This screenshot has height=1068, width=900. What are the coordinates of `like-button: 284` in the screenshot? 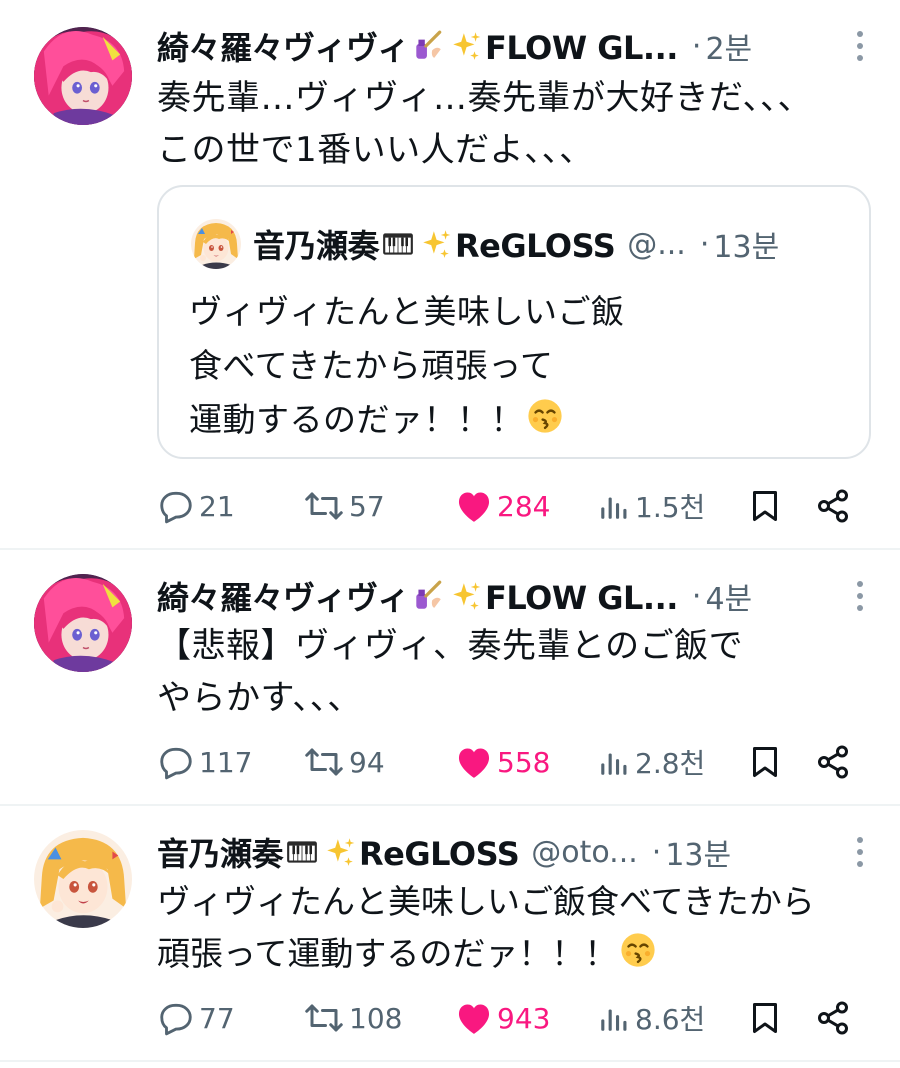 It's located at (502, 506).